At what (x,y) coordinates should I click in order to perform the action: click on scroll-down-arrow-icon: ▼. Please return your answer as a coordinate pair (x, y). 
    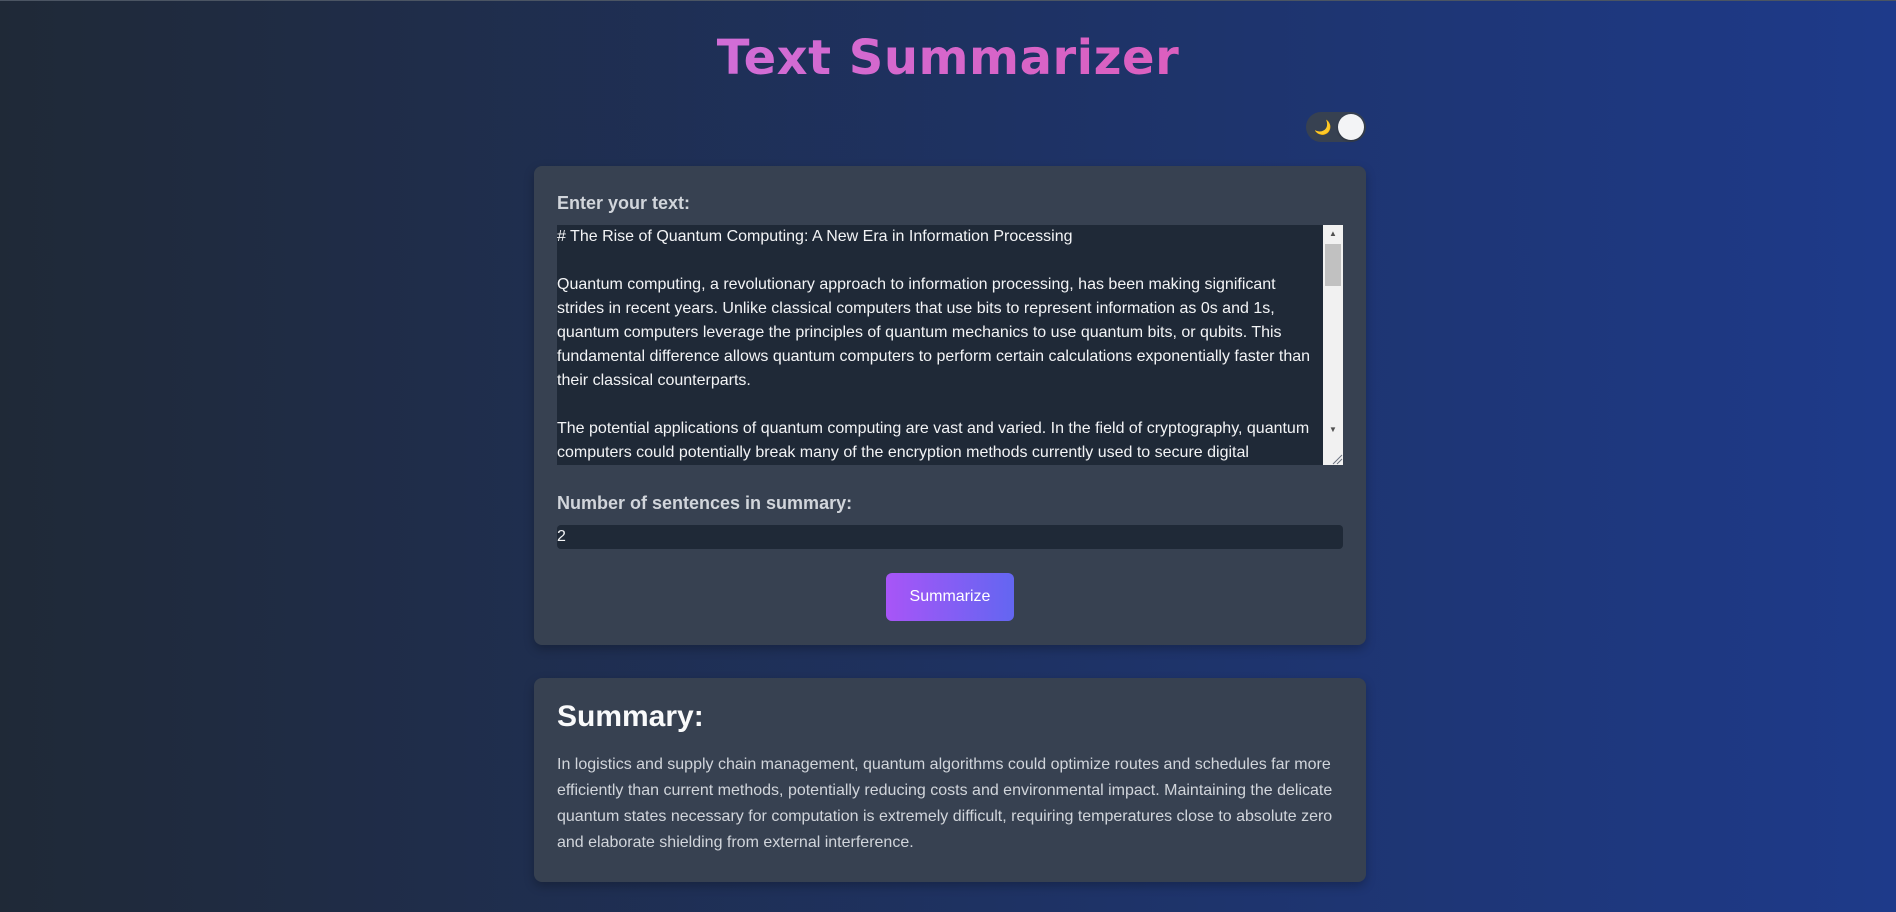
    Looking at the image, I should click on (1333, 429).